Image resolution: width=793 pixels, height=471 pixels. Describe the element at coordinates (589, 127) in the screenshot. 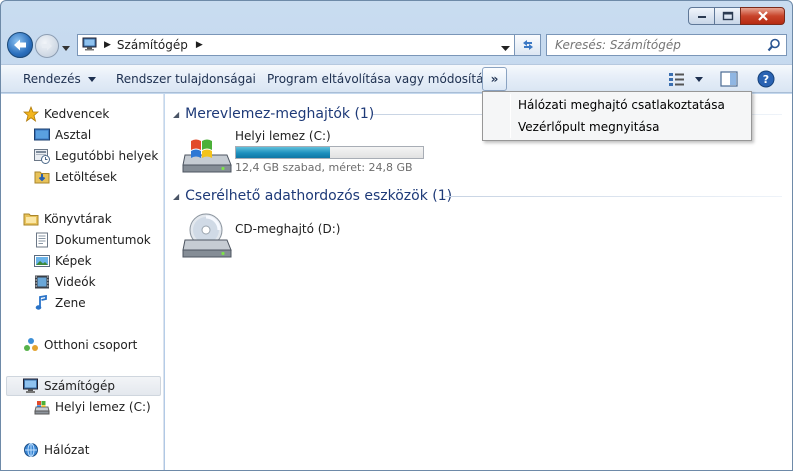

I see `menu-item-label: Vezérlőpult megnyitása` at that location.